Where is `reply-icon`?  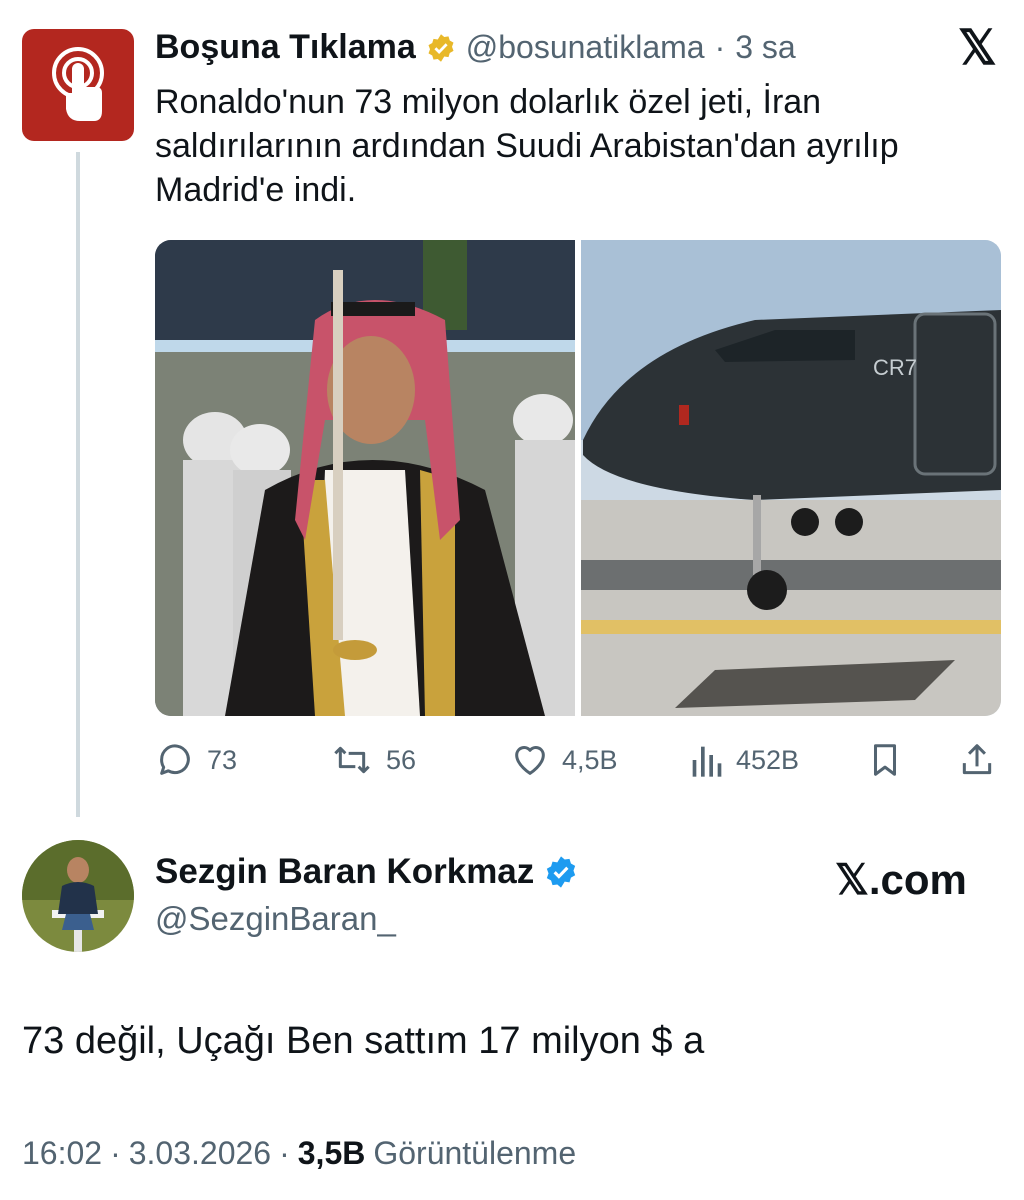
reply-icon is located at coordinates (175, 759).